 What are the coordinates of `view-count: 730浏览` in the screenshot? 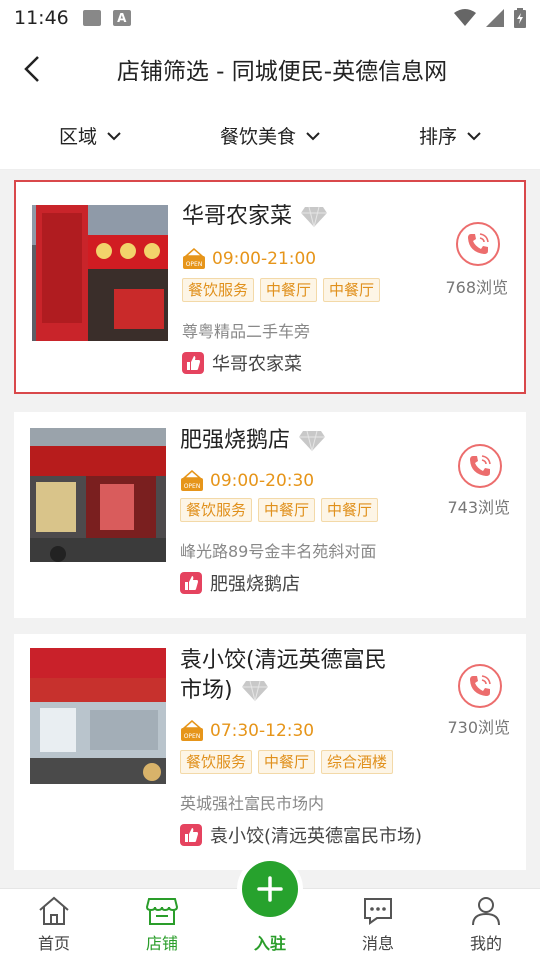 It's located at (478, 727).